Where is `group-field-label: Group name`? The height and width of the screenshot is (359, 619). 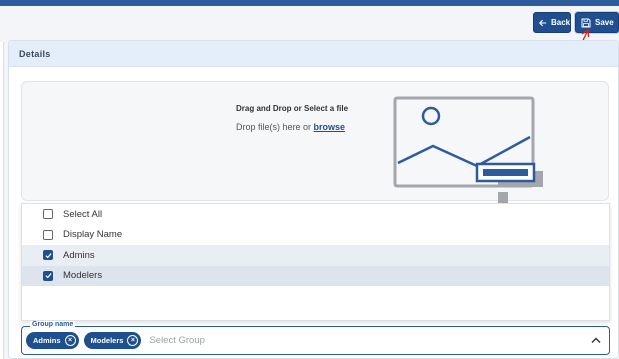 group-field-label: Group name is located at coordinates (53, 325).